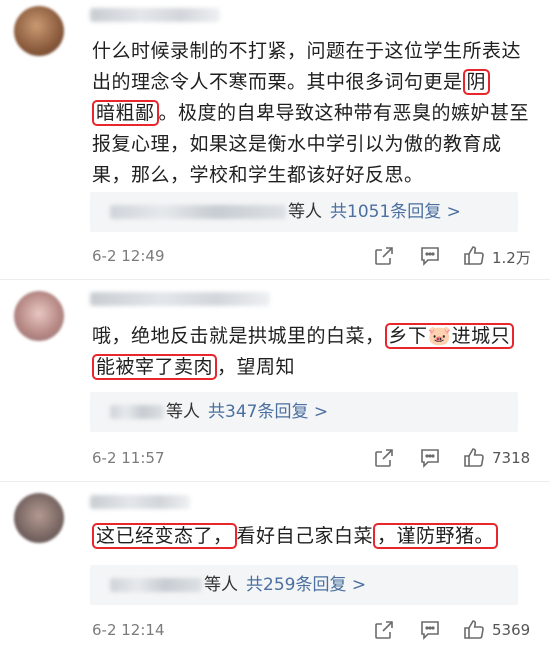 Image resolution: width=550 pixels, height=648 pixels. I want to click on like-count: 1.2万, so click(511, 258).